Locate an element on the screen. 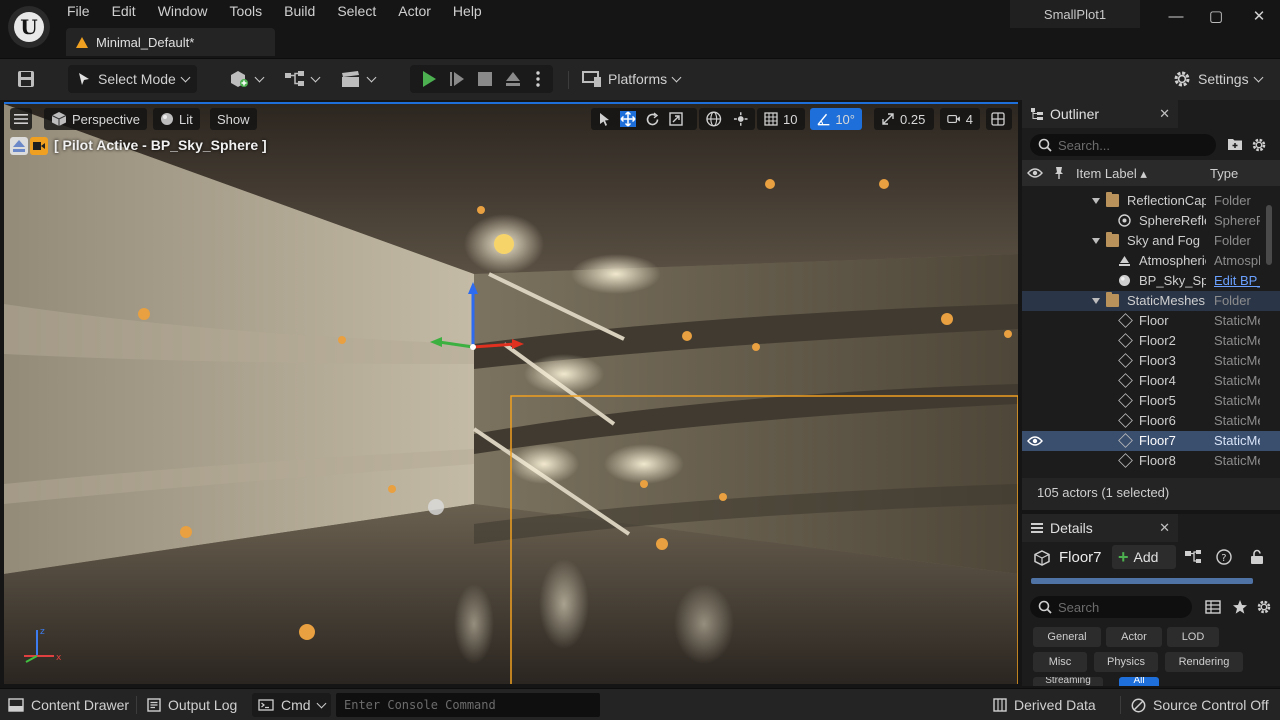 This screenshot has width=1280, height=720. main-toolbar: Select Mode Platforms Settings is located at coordinates (640, 79).